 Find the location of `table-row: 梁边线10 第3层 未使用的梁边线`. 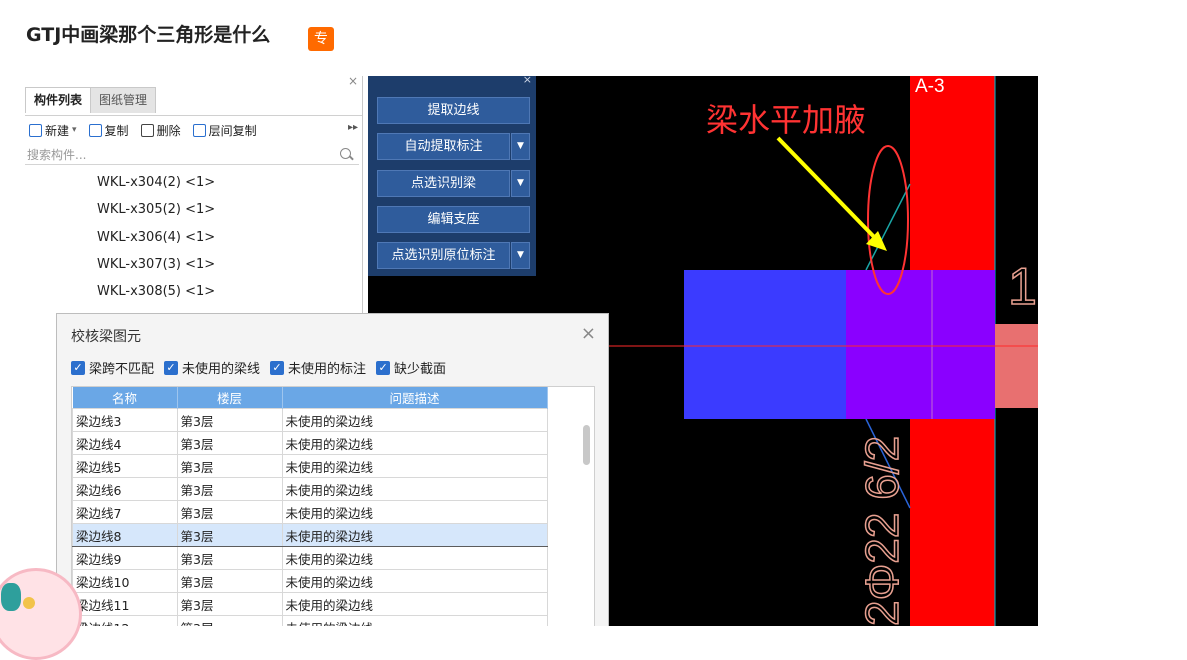

table-row: 梁边线10 第3层 未使用的梁边线 is located at coordinates (310, 581).